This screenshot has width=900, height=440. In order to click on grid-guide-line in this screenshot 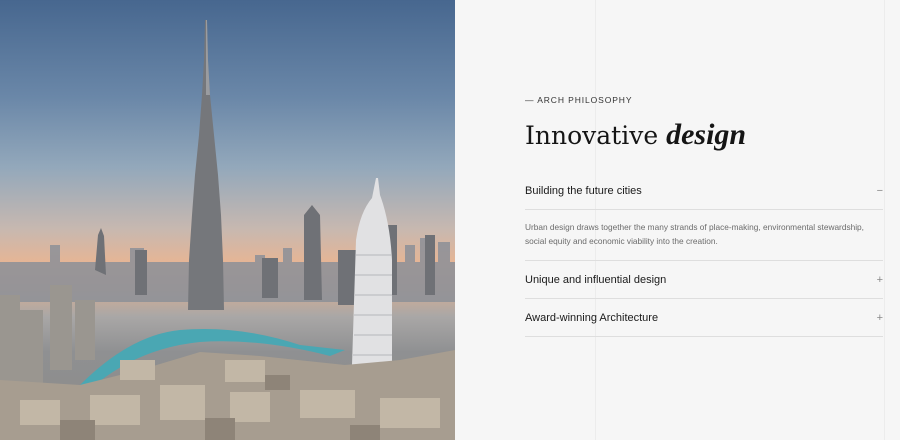, I will do `click(884, 220)`.